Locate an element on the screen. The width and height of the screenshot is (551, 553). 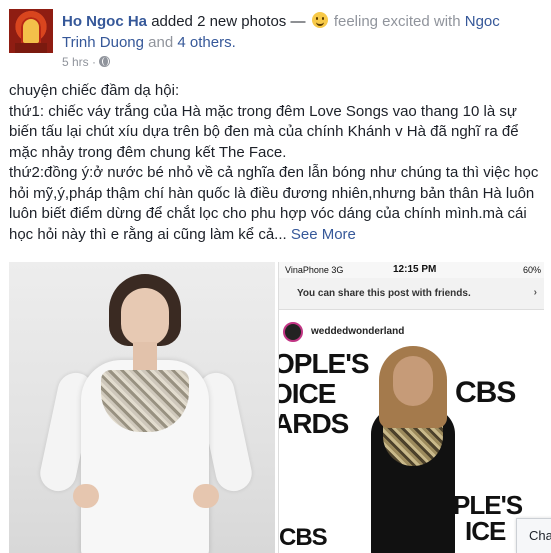
post-action: added 2 new photos — is located at coordinates (228, 21).